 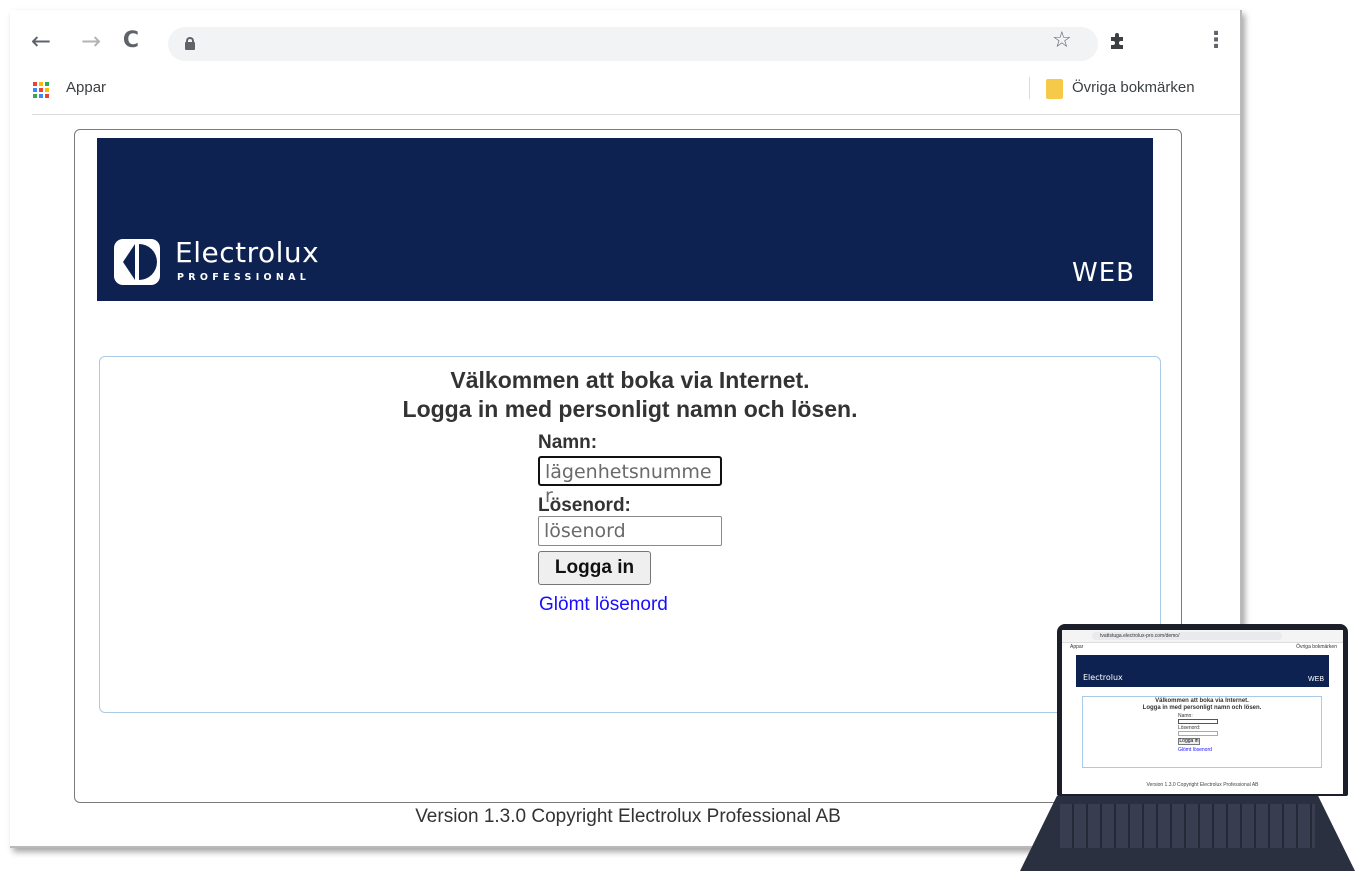 What do you see at coordinates (1316, 647) in the screenshot?
I see `mini-other-bookmarks: Övriga bokmärken` at bounding box center [1316, 647].